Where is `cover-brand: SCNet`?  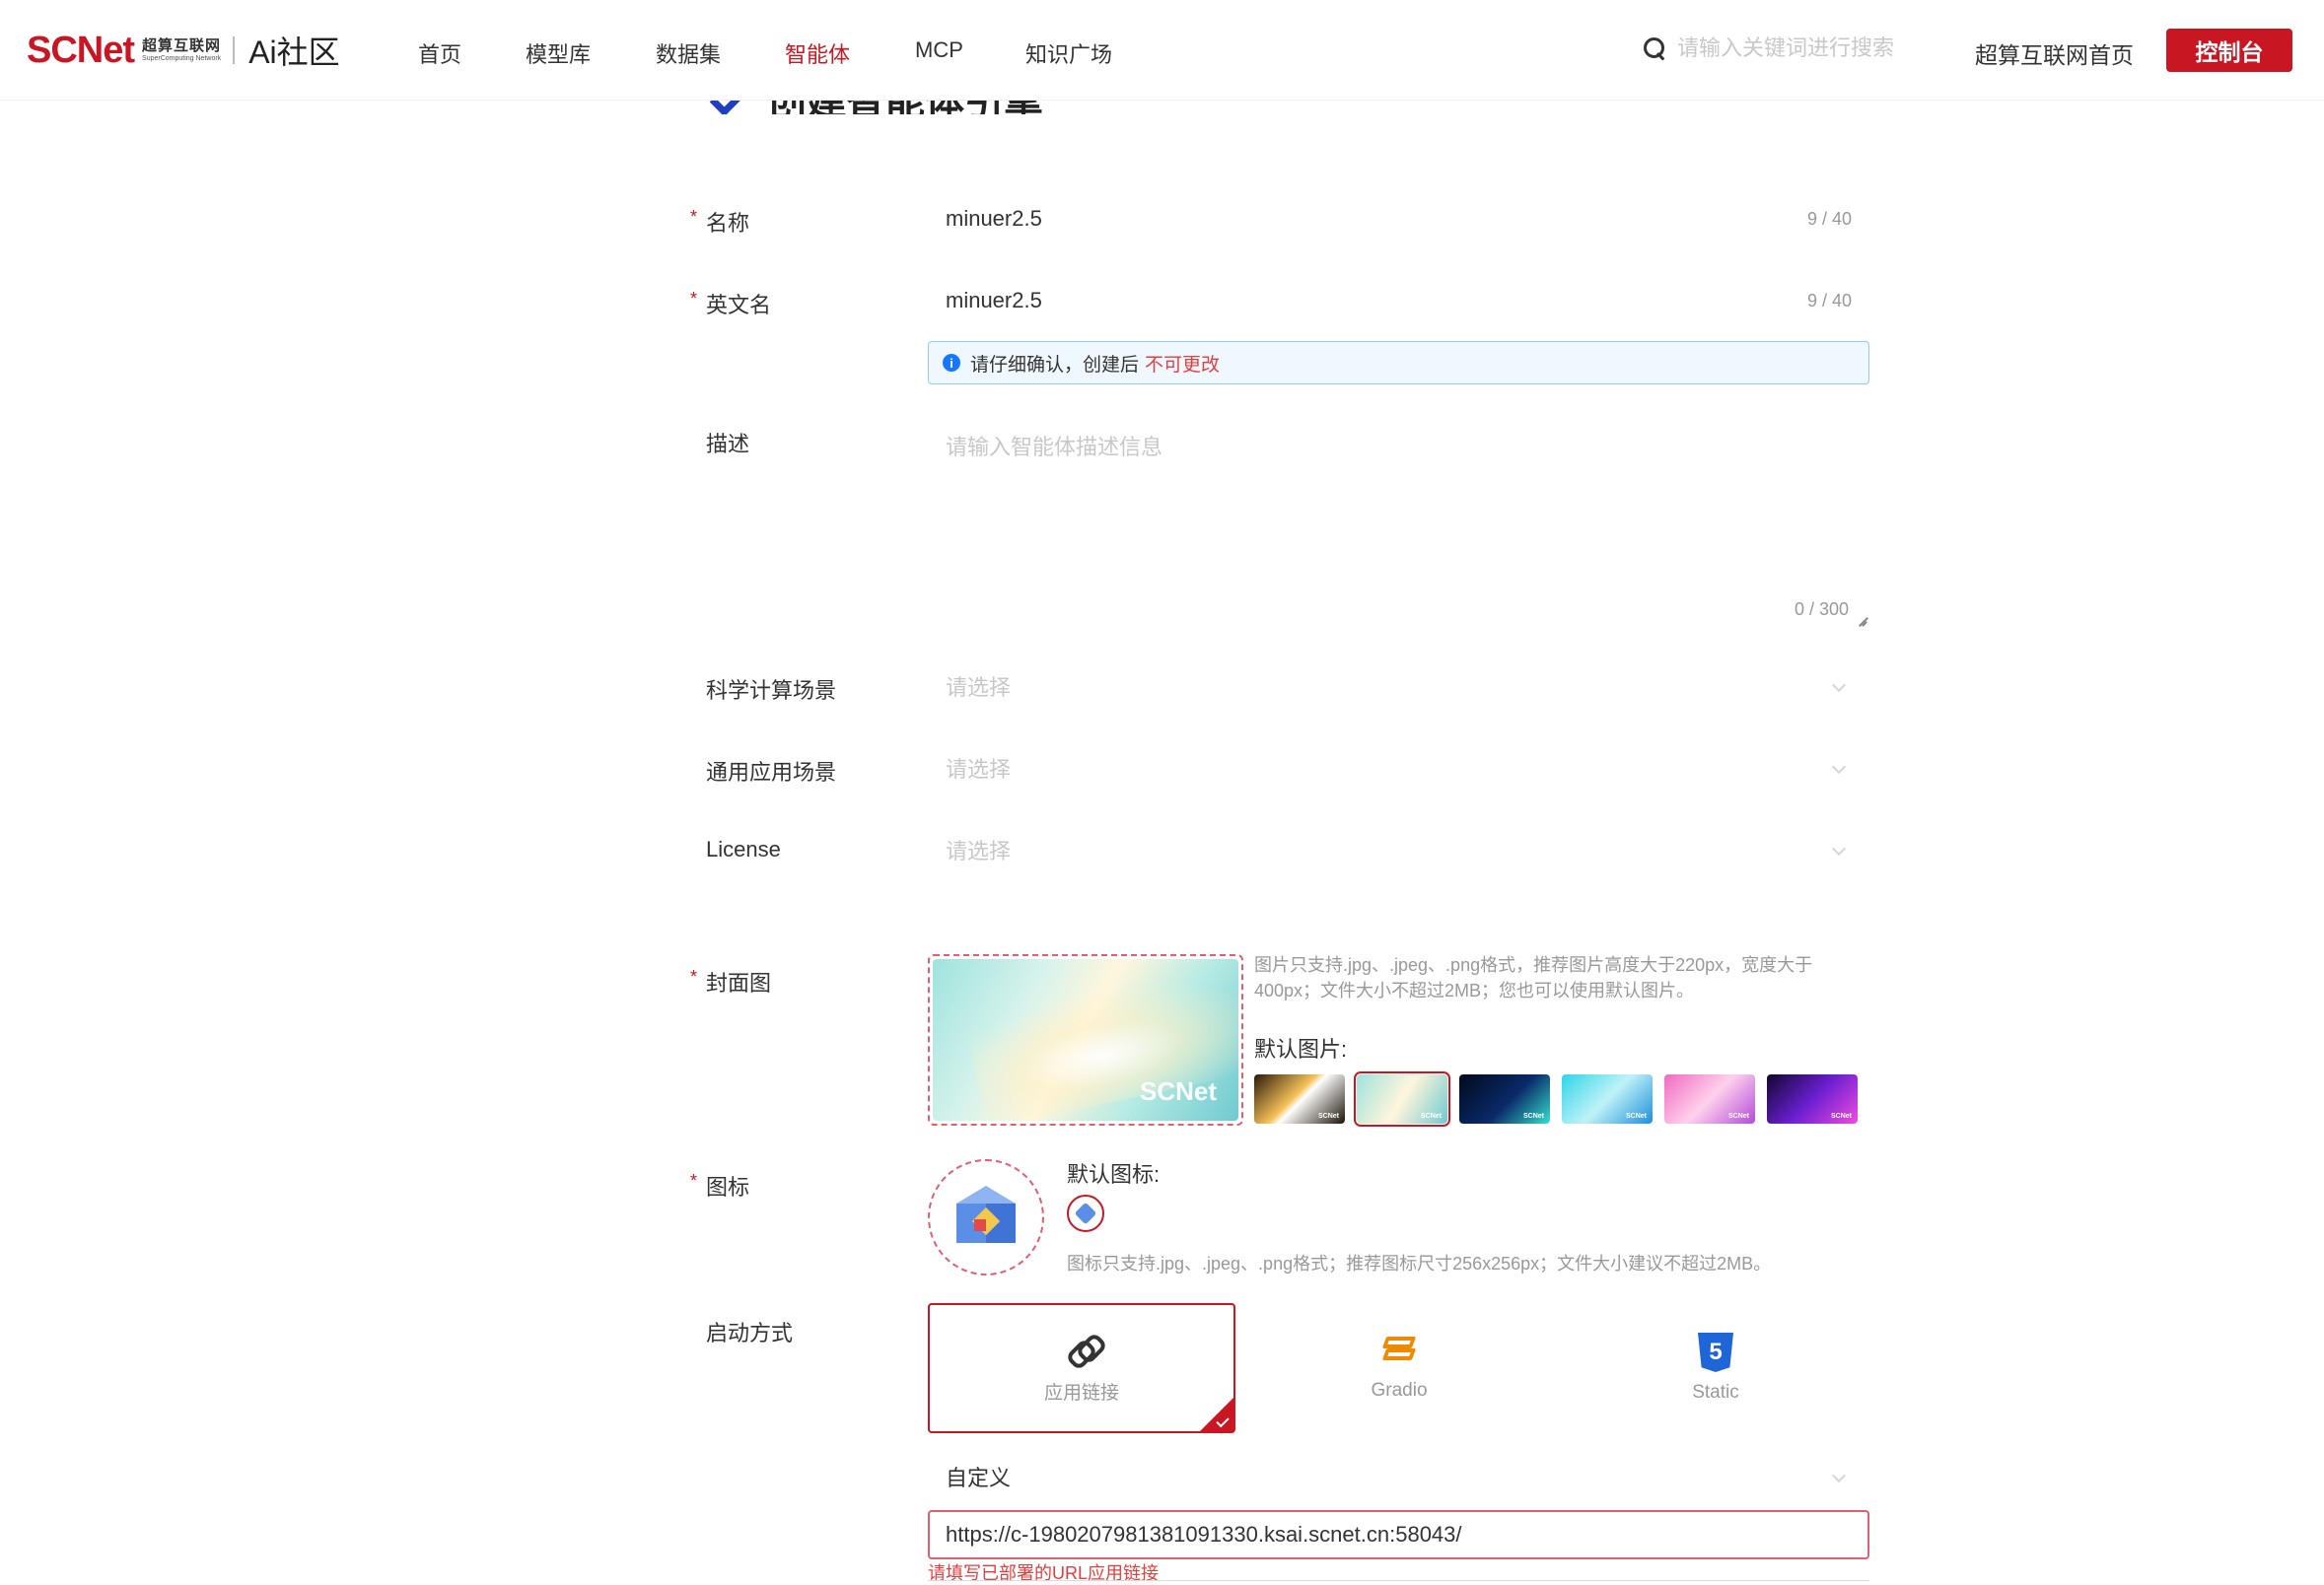
cover-brand: SCNet is located at coordinates (1178, 1091).